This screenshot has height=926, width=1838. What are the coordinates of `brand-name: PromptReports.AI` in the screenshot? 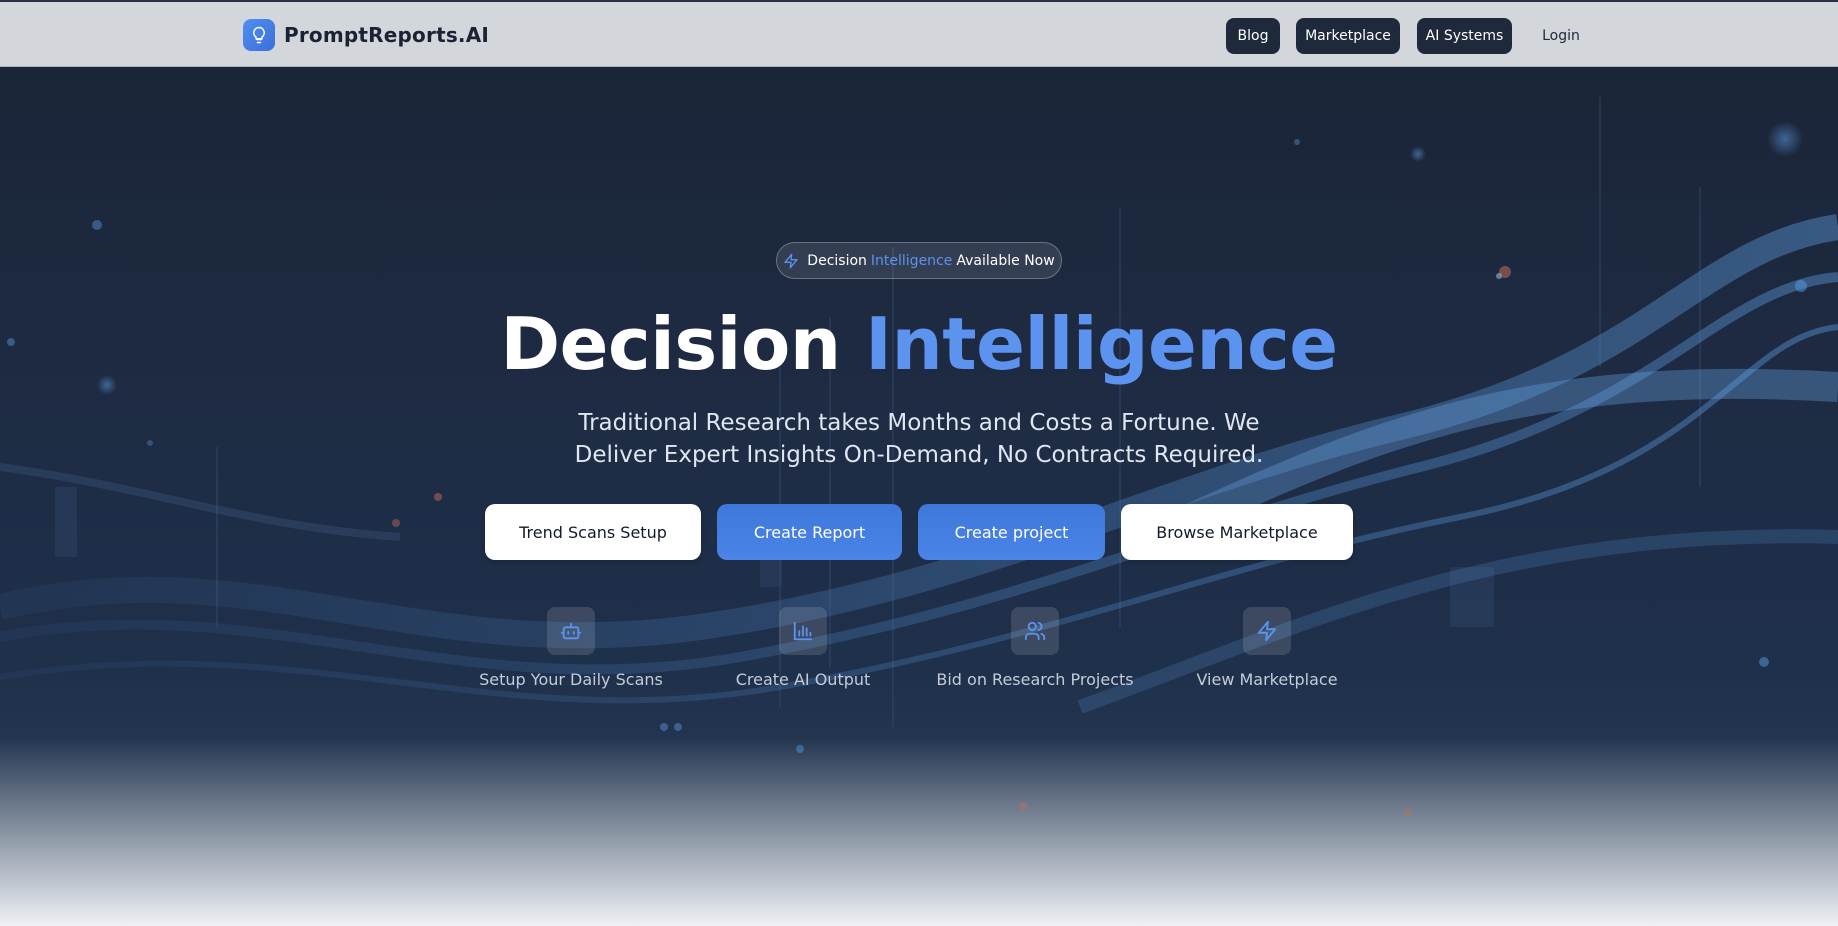 It's located at (387, 35).